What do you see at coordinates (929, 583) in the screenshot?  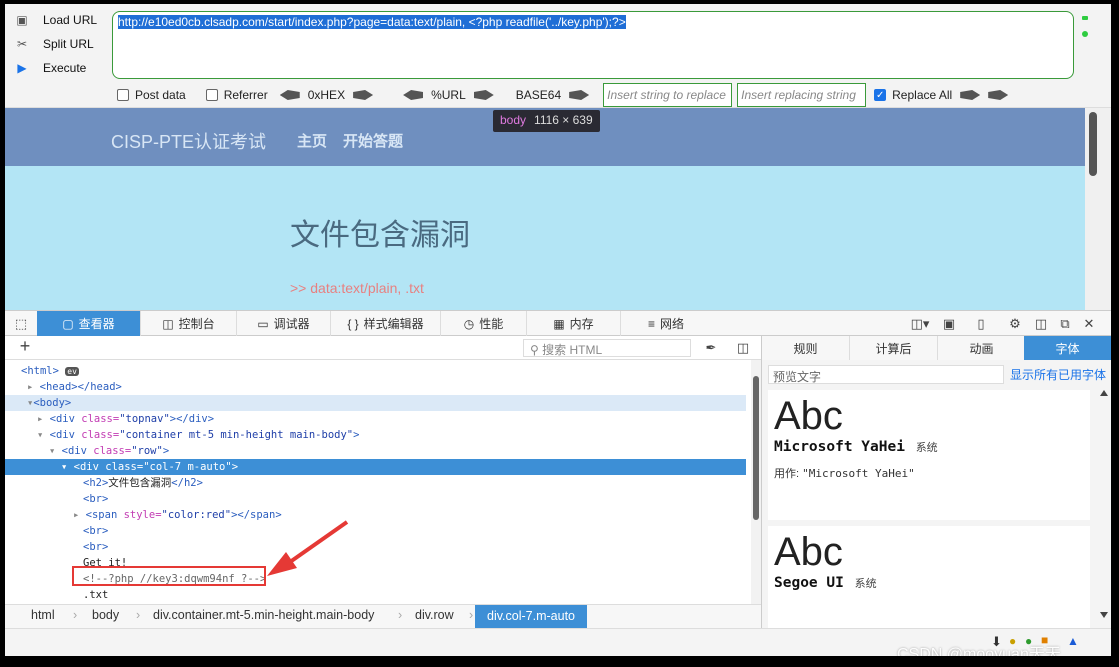 I see `font-name: Segoe UI 系统` at bounding box center [929, 583].